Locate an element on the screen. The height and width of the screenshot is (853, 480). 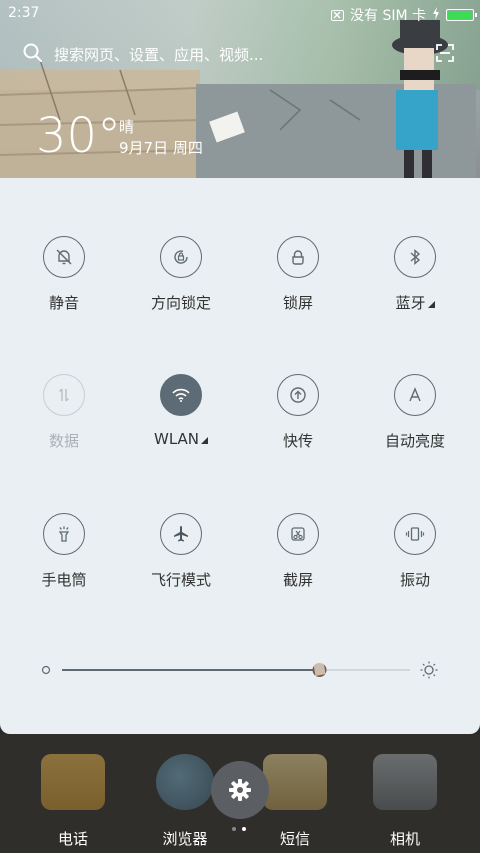
page-dot is located at coordinates (234, 829).